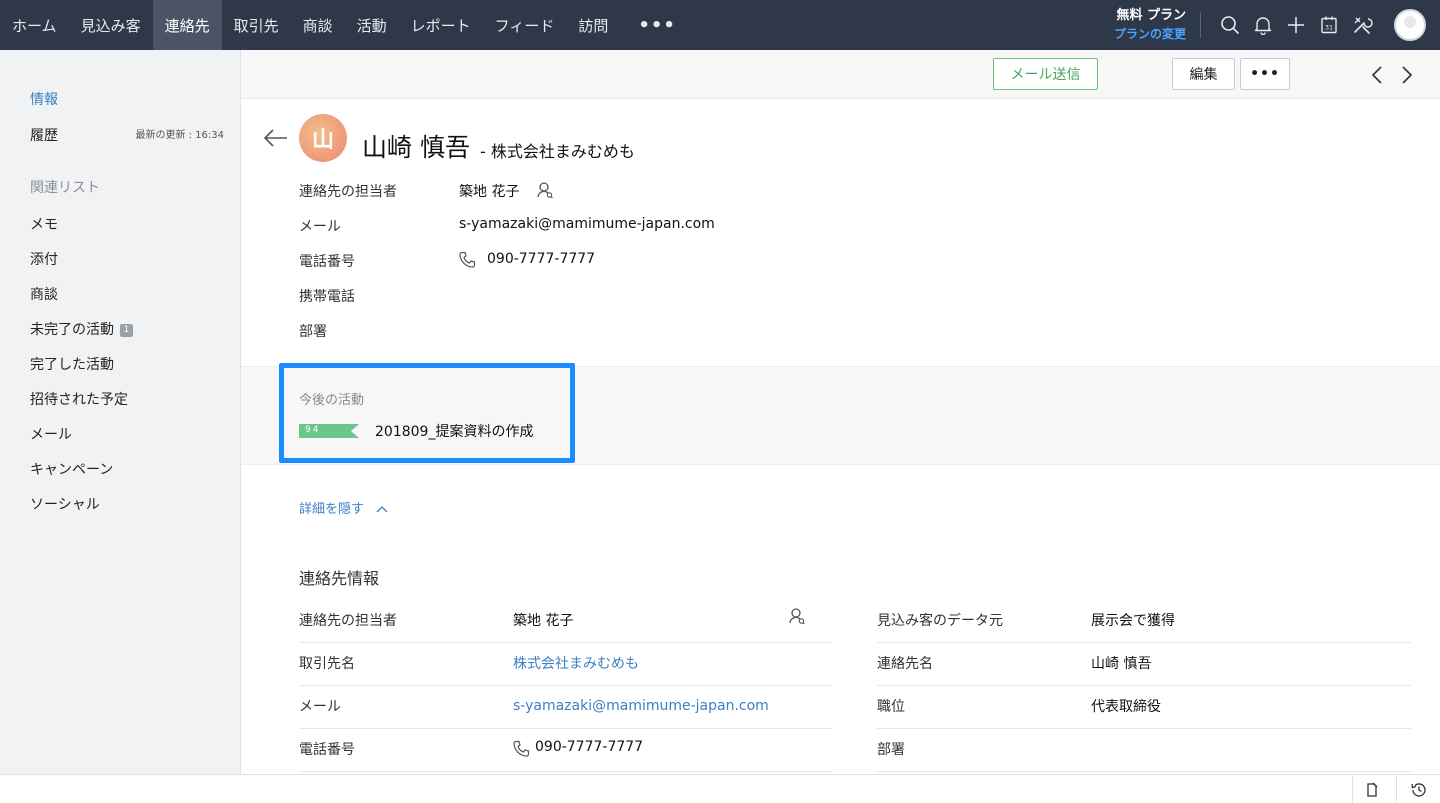  What do you see at coordinates (489, 192) in the screenshot?
I see `owner-value: 築地 花子` at bounding box center [489, 192].